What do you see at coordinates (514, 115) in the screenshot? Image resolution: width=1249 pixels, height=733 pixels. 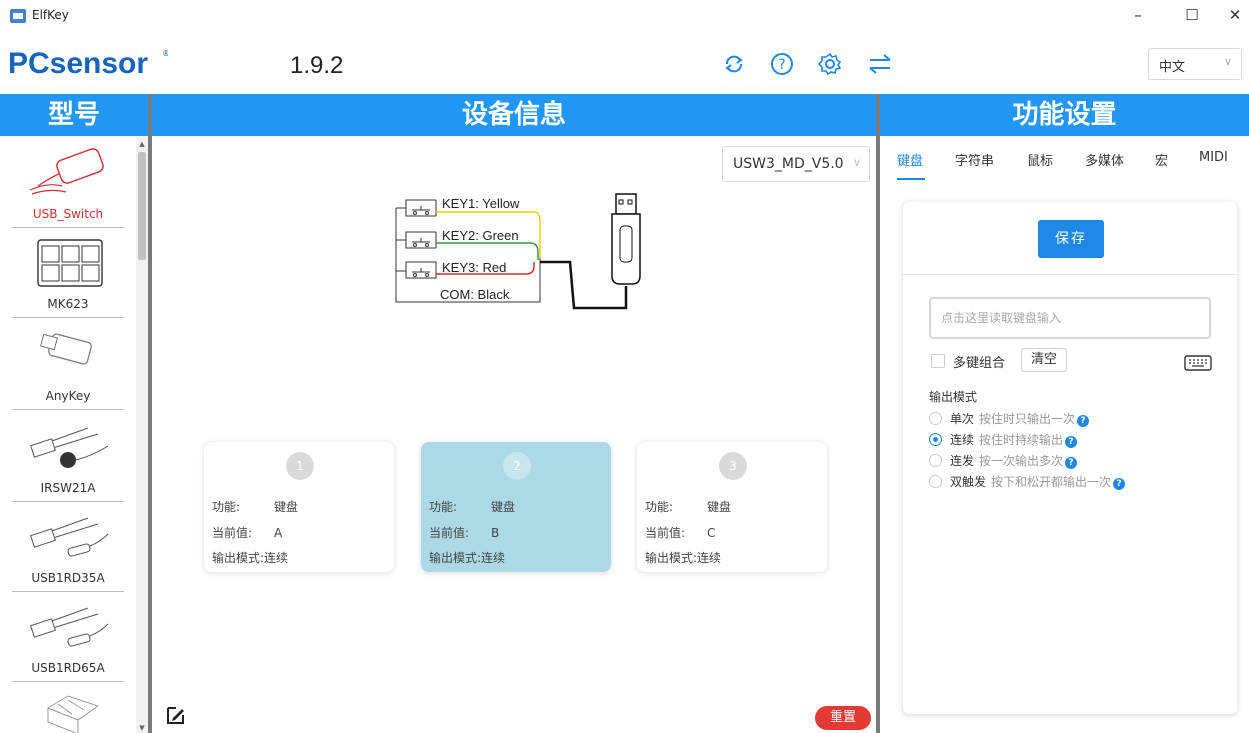 I see `device-info-header: 设备信息` at bounding box center [514, 115].